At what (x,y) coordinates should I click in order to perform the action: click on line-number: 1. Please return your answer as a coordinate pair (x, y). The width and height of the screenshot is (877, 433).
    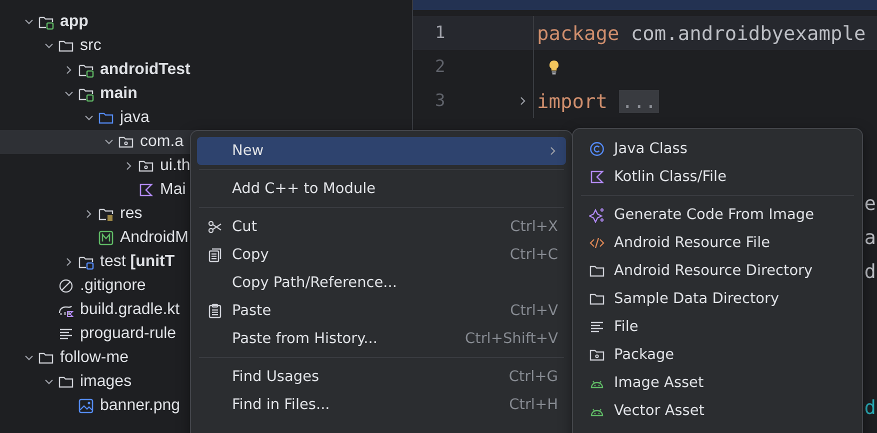
    Looking at the image, I should click on (440, 33).